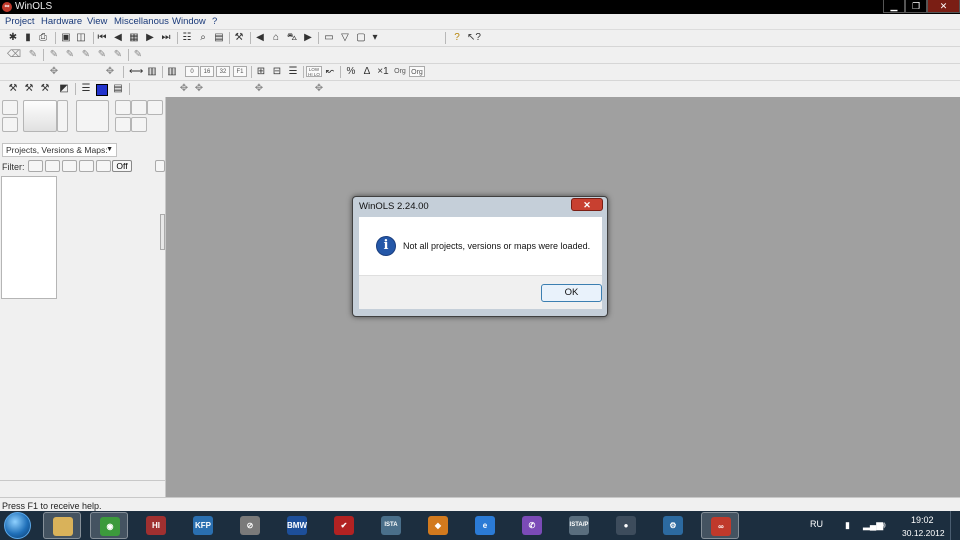 The height and width of the screenshot is (540, 960). What do you see at coordinates (97, 21) in the screenshot?
I see `menu-view: View` at bounding box center [97, 21].